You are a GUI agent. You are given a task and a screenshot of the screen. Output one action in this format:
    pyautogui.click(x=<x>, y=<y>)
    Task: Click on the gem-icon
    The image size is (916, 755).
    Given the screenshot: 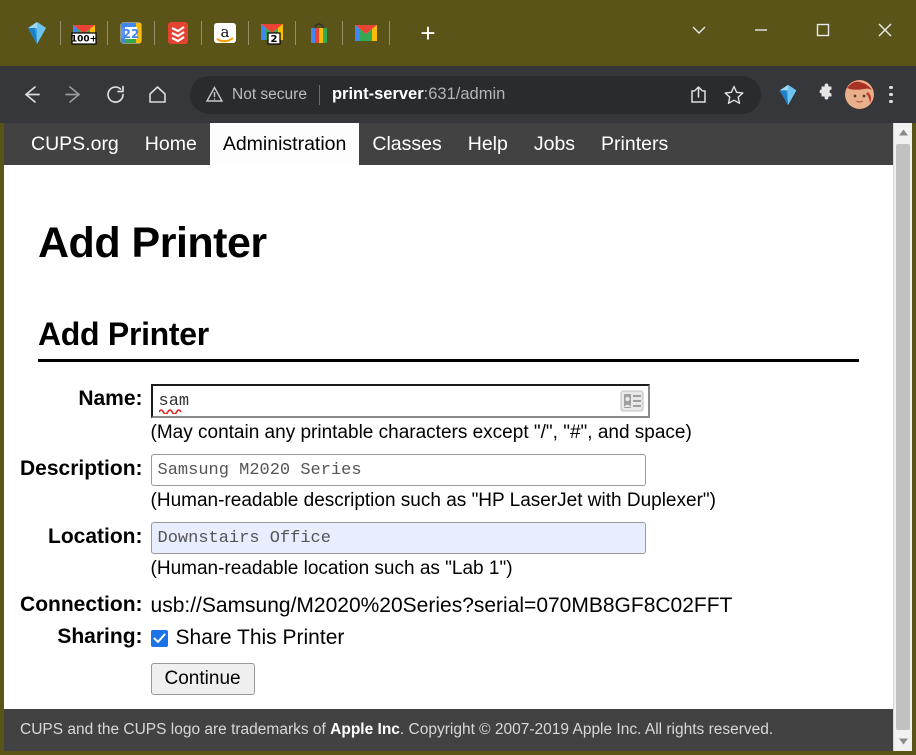 What is the action you would take?
    pyautogui.click(x=37, y=33)
    